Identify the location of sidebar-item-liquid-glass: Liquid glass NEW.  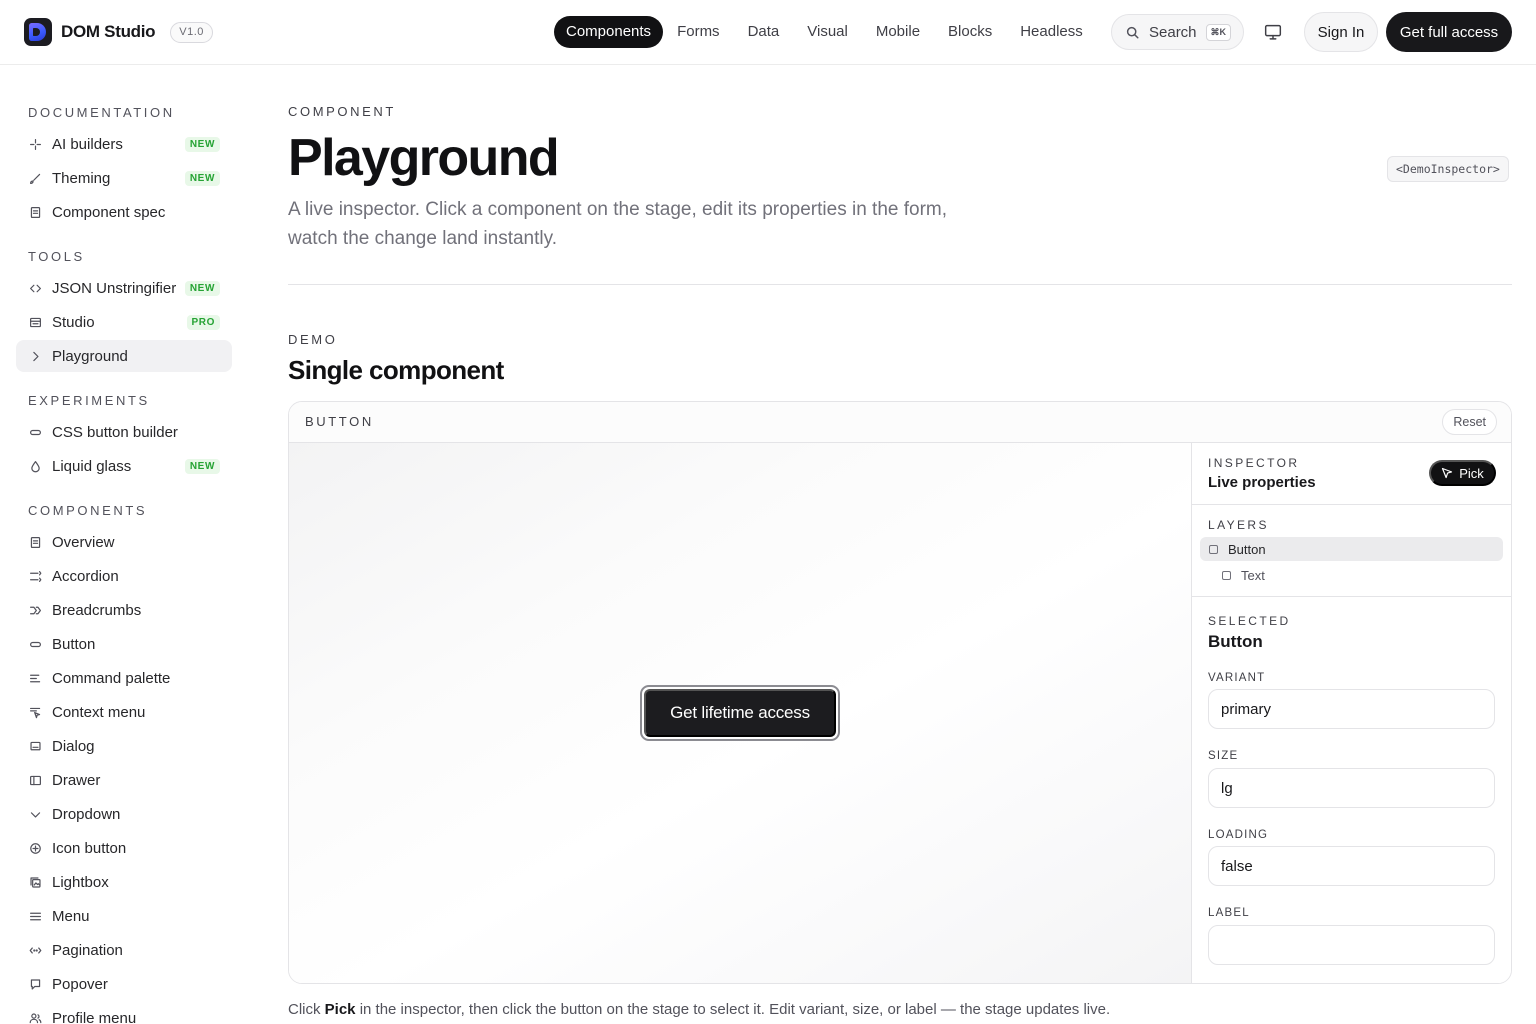
(124, 466).